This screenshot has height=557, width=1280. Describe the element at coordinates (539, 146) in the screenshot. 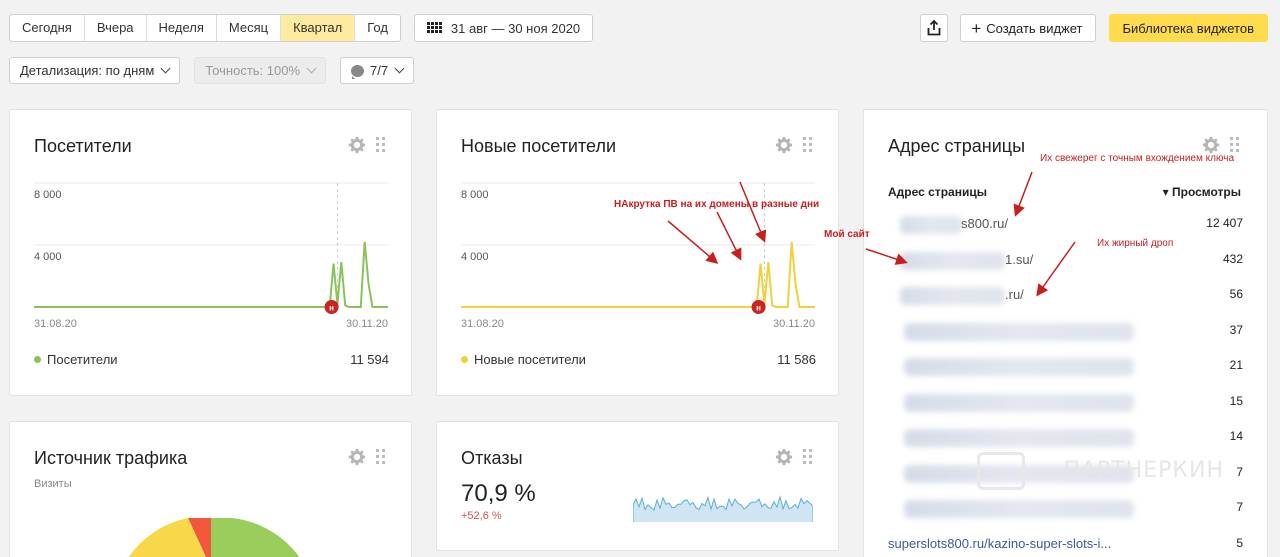

I see `widget-title: Новые посетители` at that location.